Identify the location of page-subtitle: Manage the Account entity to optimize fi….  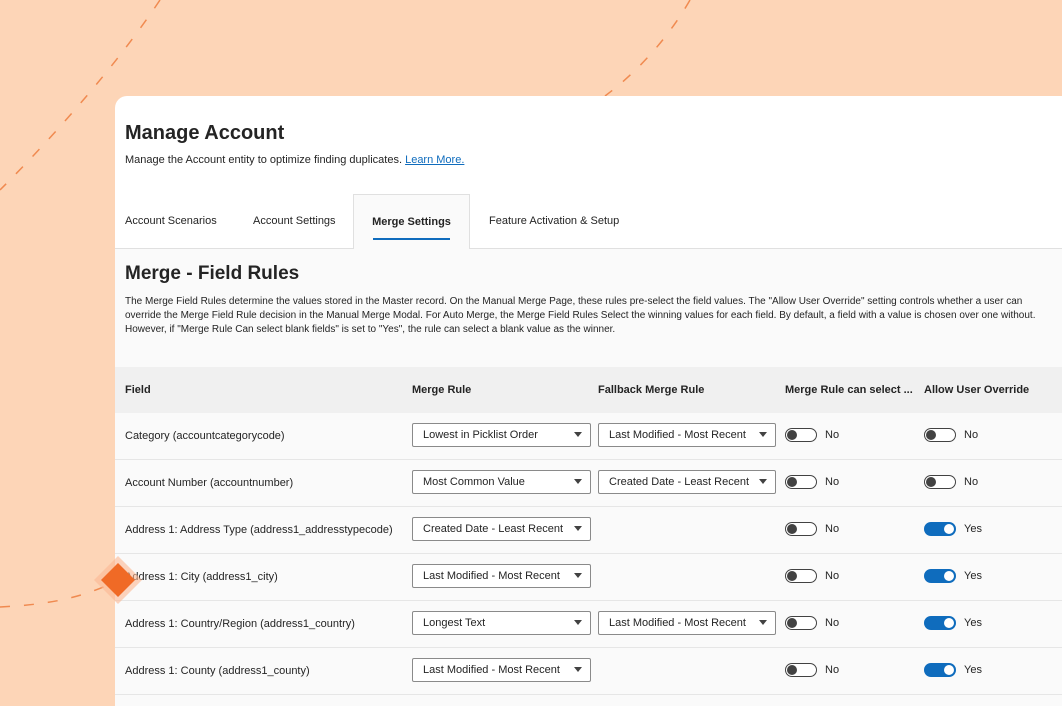
(588, 160).